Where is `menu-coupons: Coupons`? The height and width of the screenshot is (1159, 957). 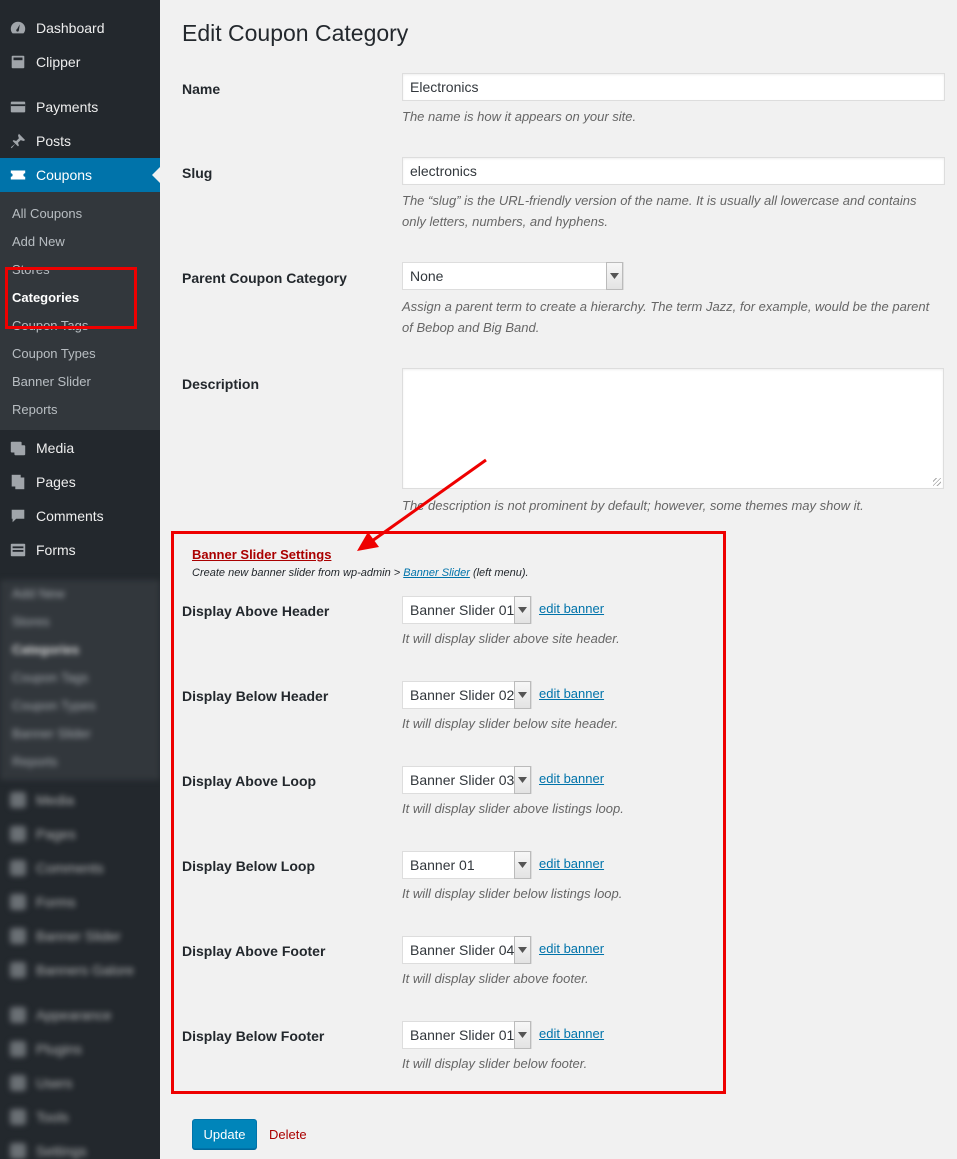
menu-coupons: Coupons is located at coordinates (80, 175).